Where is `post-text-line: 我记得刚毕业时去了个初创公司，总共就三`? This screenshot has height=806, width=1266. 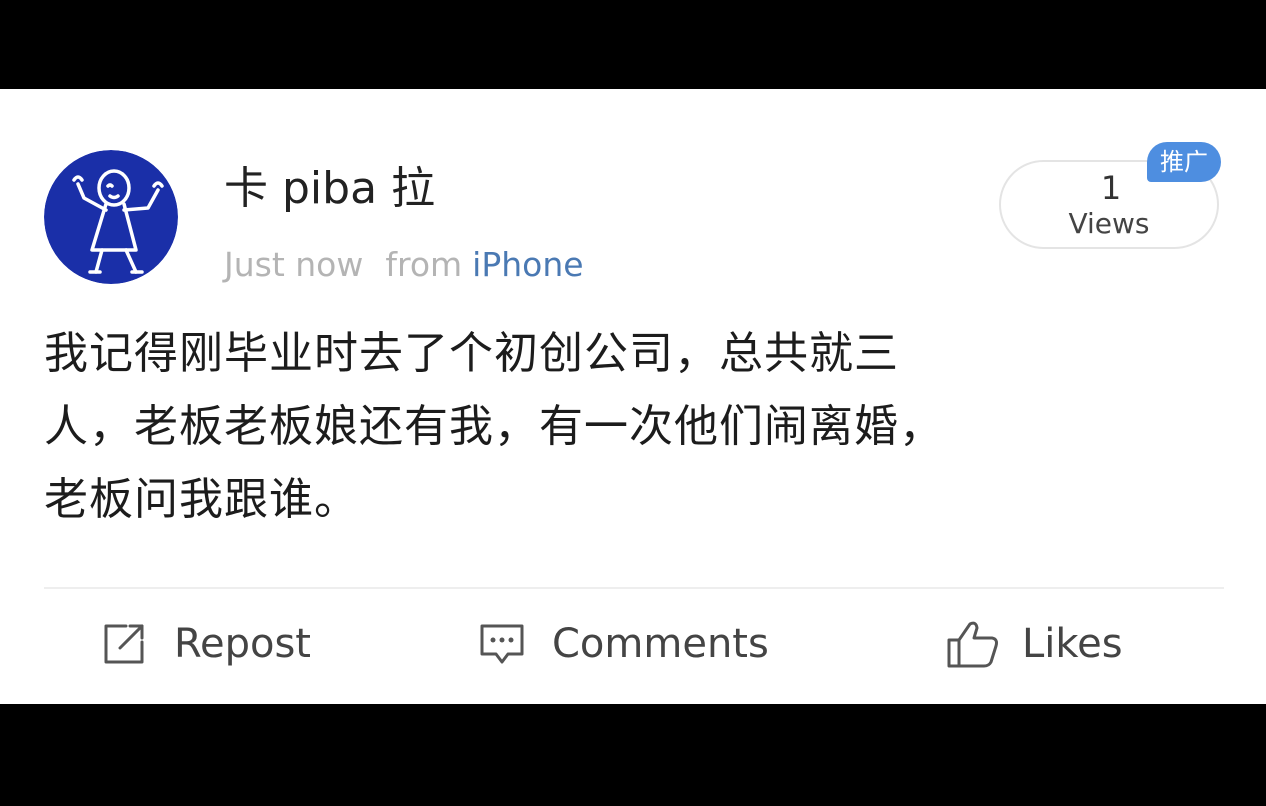
post-text-line: 我记得刚毕业时去了个初创公司，总共就三 is located at coordinates (471, 353).